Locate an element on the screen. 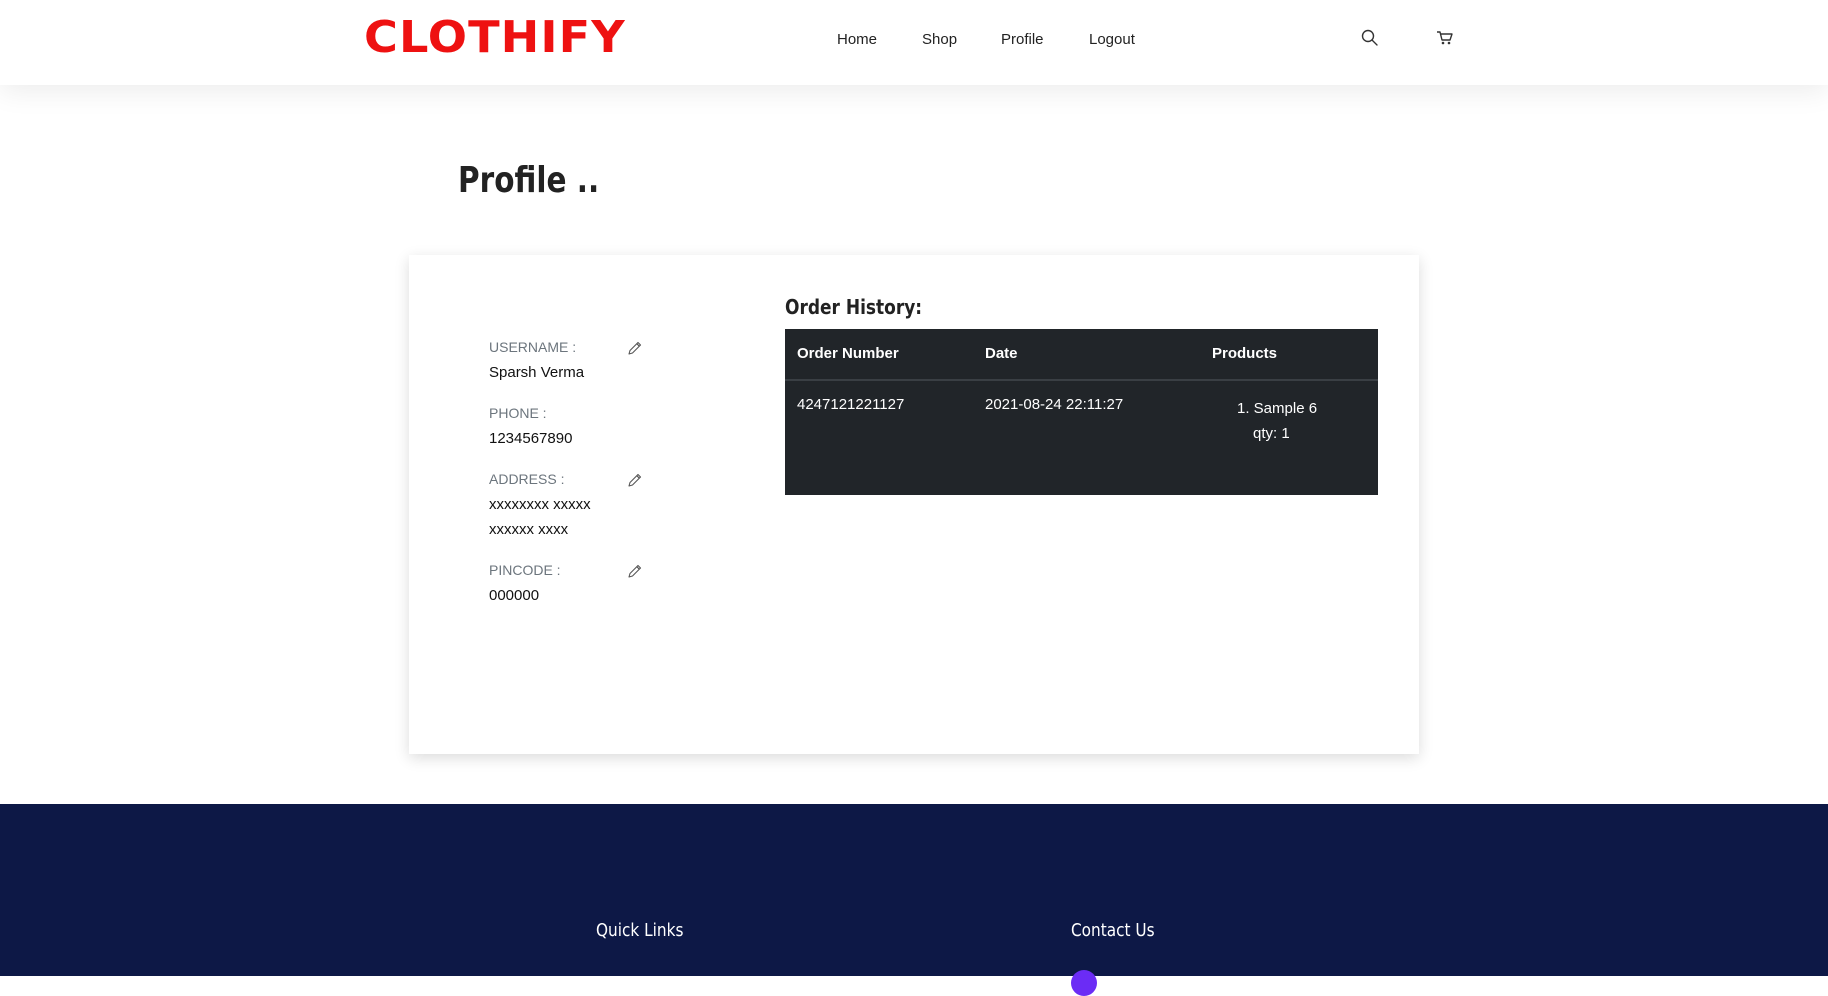  page-title: Profile .. is located at coordinates (529, 180).